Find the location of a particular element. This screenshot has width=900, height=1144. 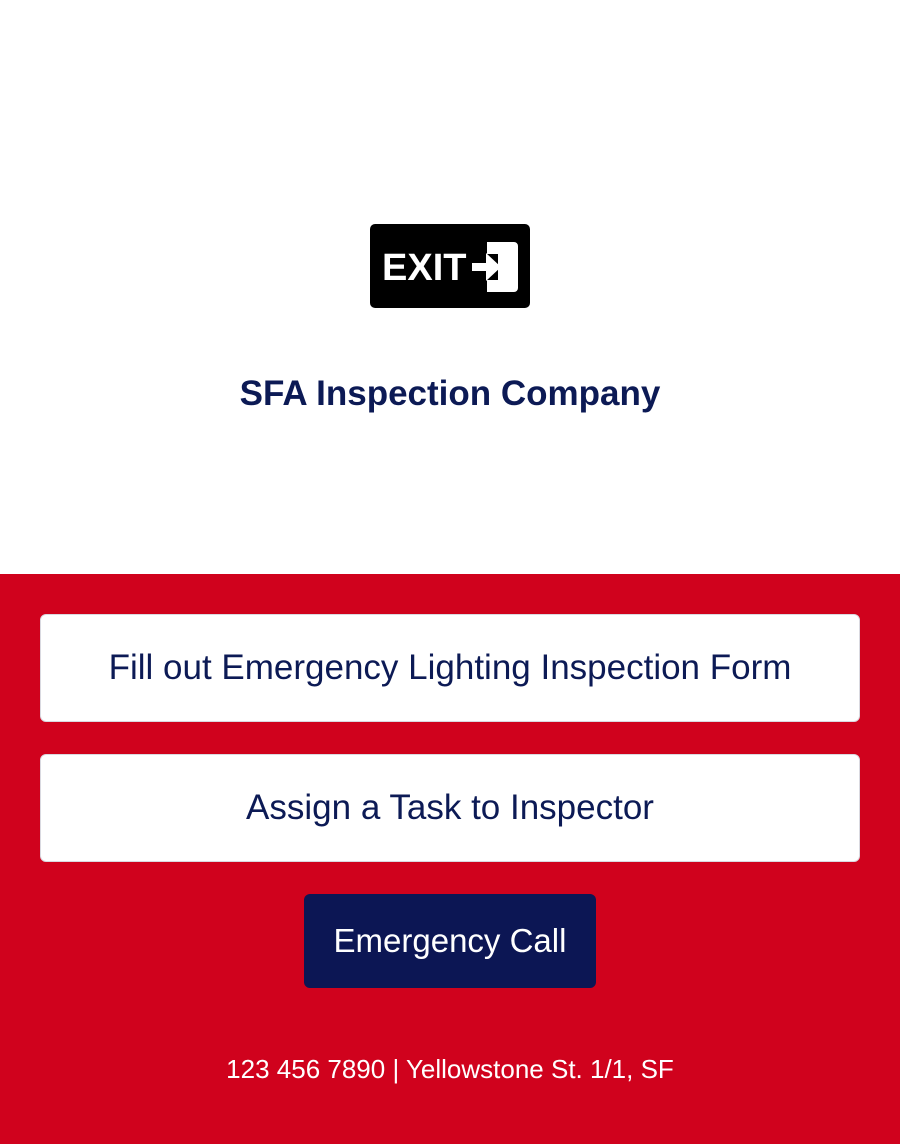

exit-sign-icon: EXIT is located at coordinates (450, 267).